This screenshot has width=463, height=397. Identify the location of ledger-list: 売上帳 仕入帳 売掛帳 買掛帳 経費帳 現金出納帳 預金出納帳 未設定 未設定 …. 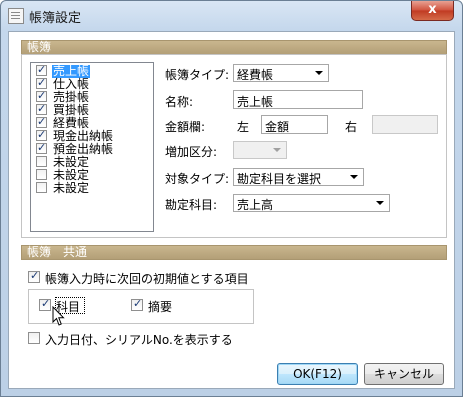
(92, 147).